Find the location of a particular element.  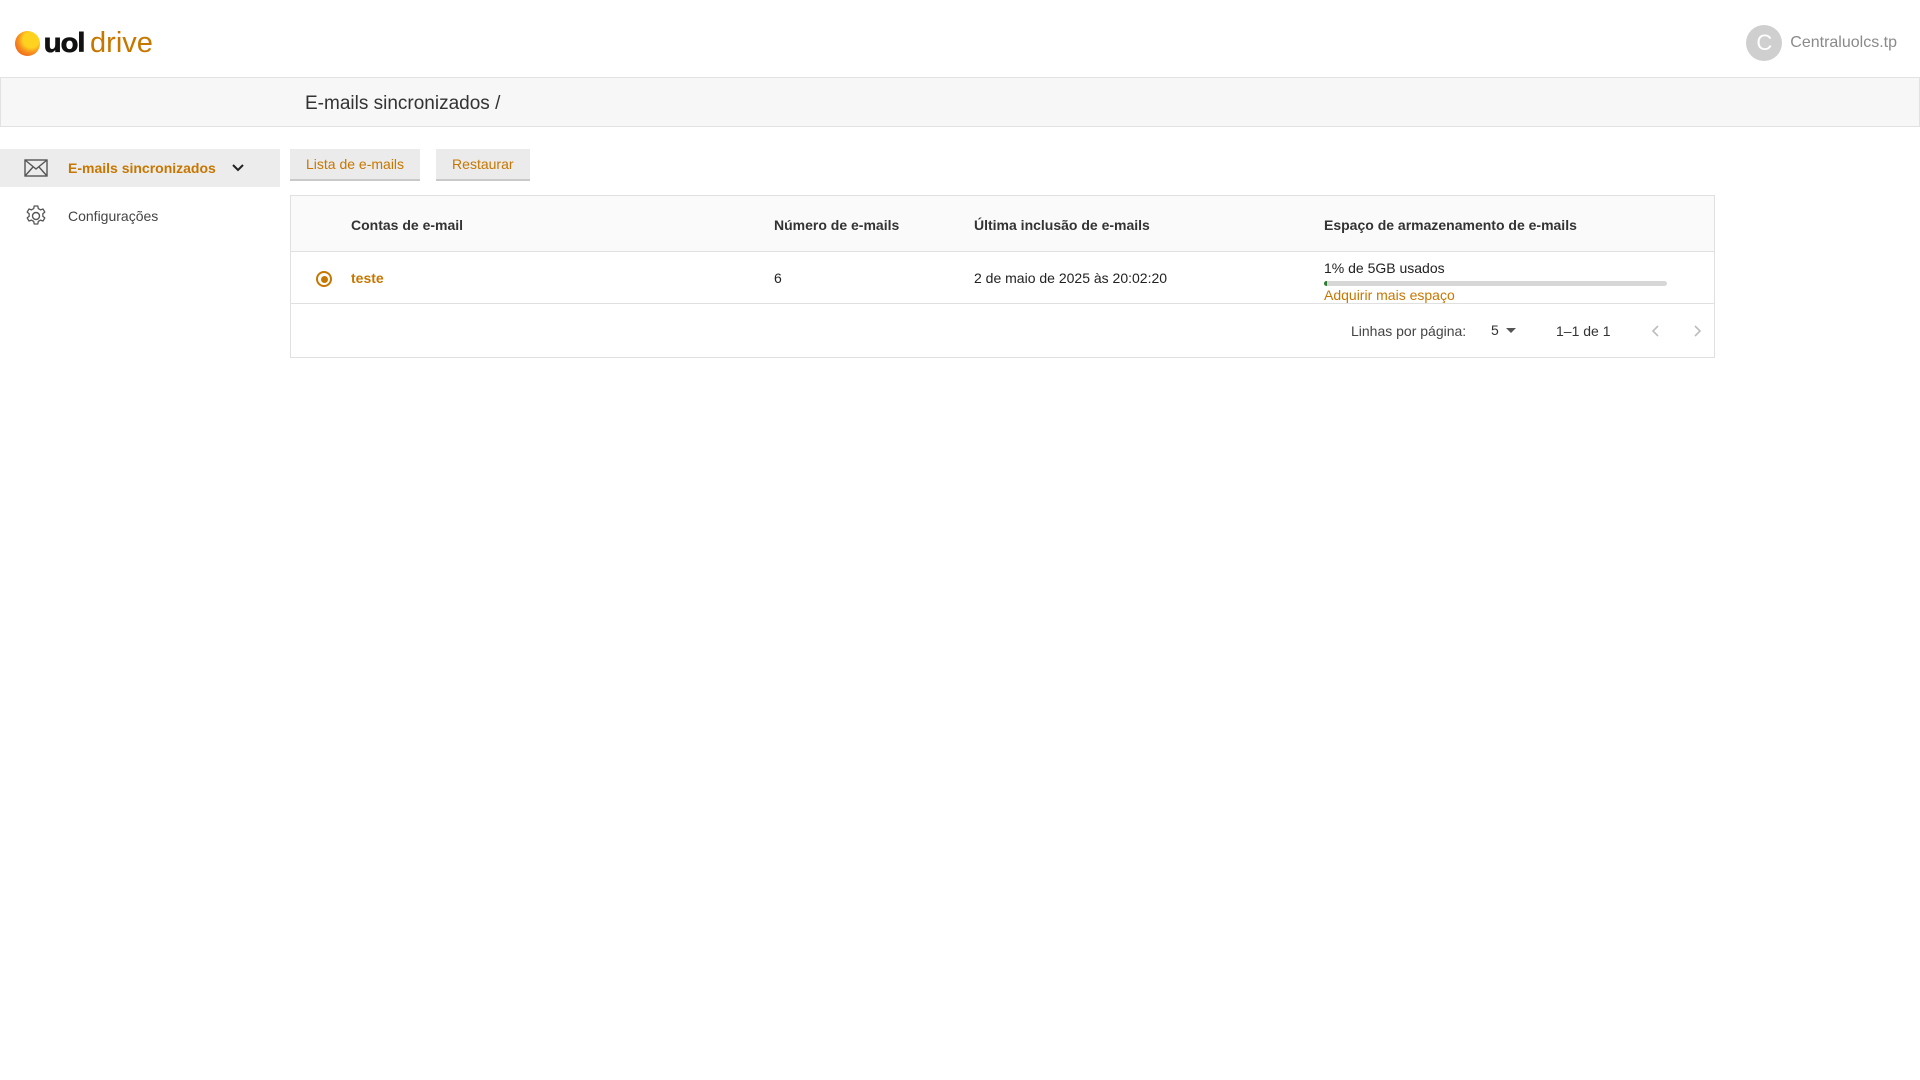

column-header-last-inclusion: Última inclusão de e-mails is located at coordinates (1062, 225).